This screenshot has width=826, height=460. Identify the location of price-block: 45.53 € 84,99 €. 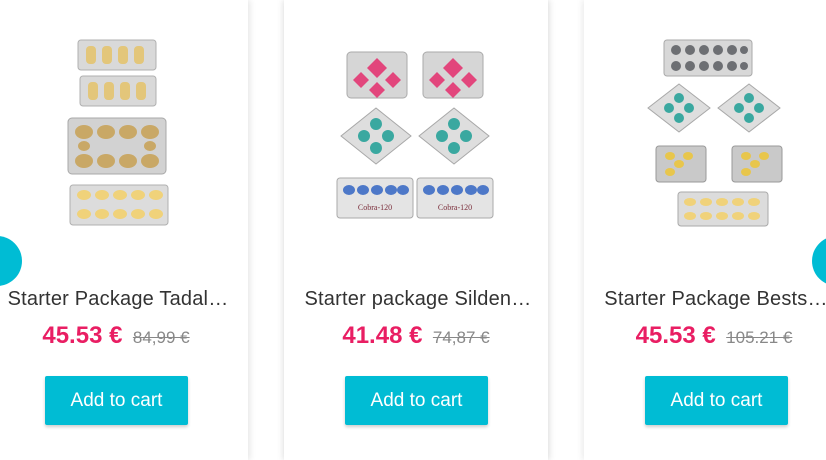
(124, 336).